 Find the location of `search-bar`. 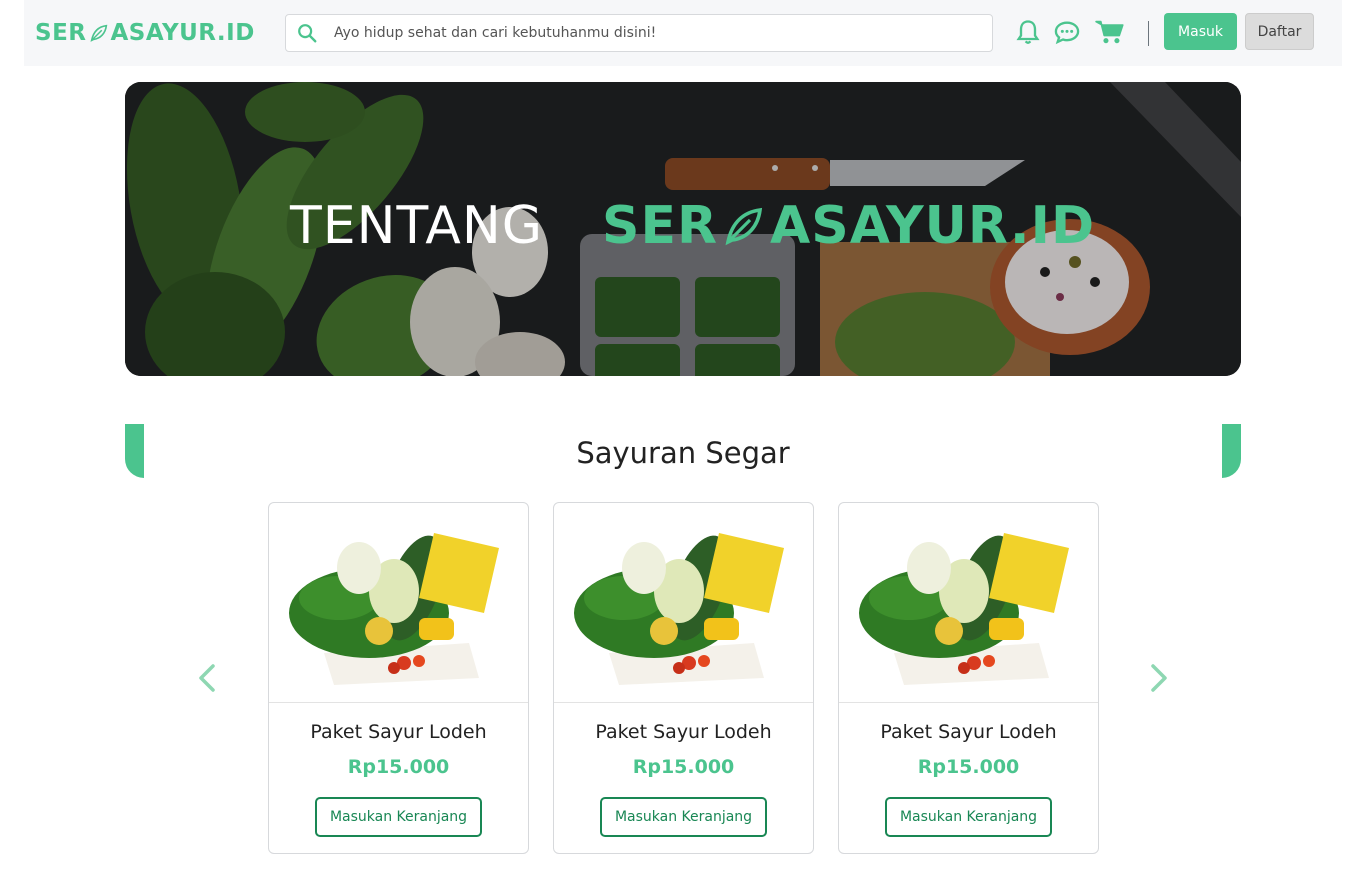

search-bar is located at coordinates (639, 33).